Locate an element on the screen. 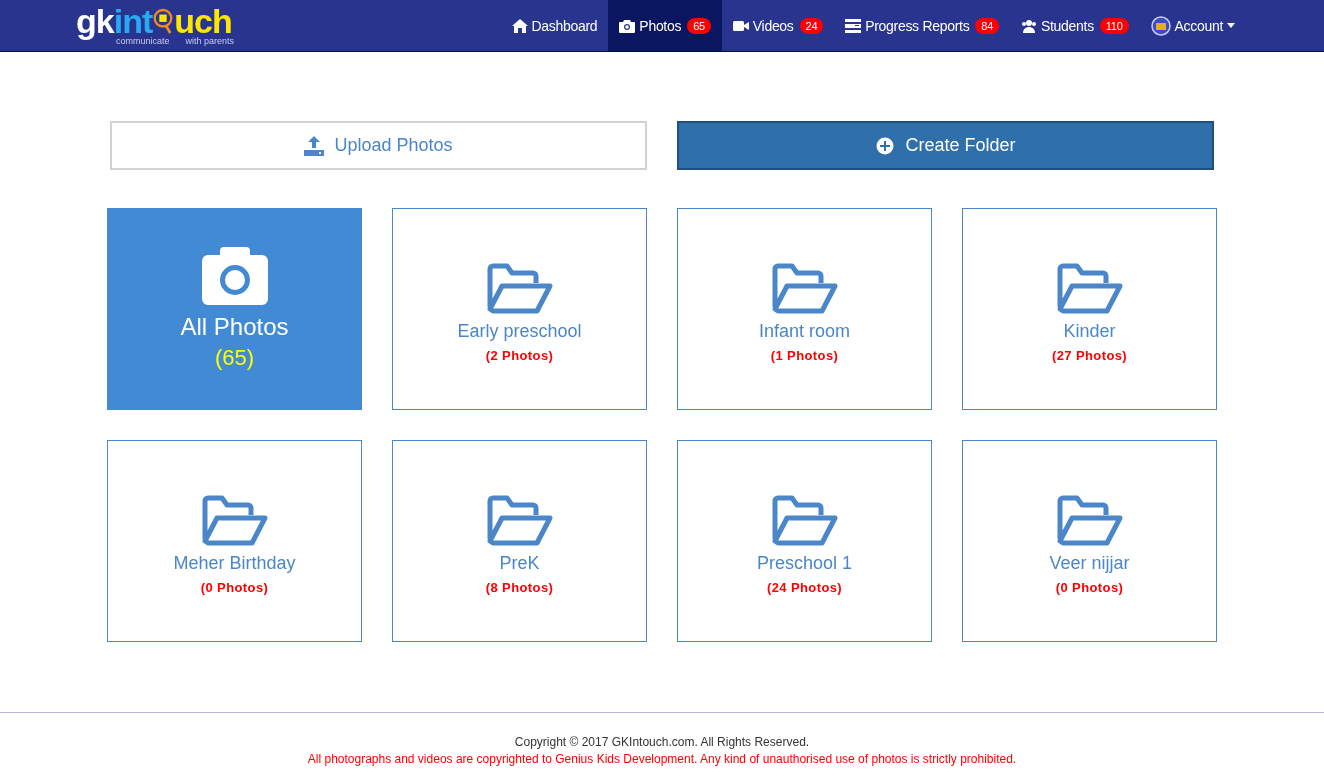 The height and width of the screenshot is (777, 1324). photo-count: (8 Photos) is located at coordinates (519, 587).